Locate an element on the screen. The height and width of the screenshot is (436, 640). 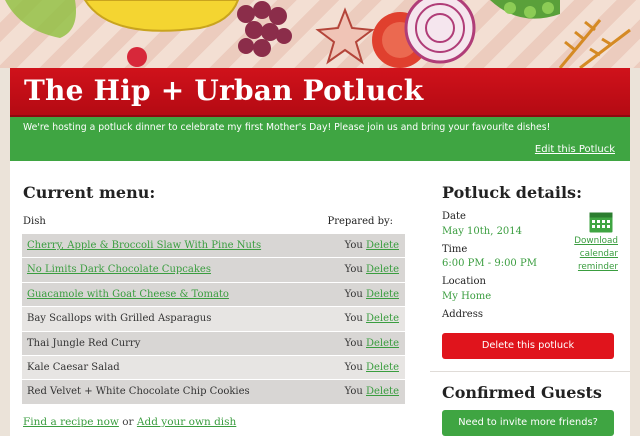
menu-footer-links: Find a recipe now or Add your own dish is located at coordinates (129, 422).